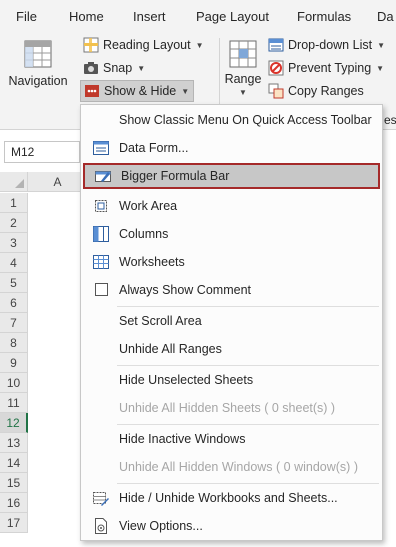  I want to click on prevent-typing-label: Prevent Typing, so click(330, 68).